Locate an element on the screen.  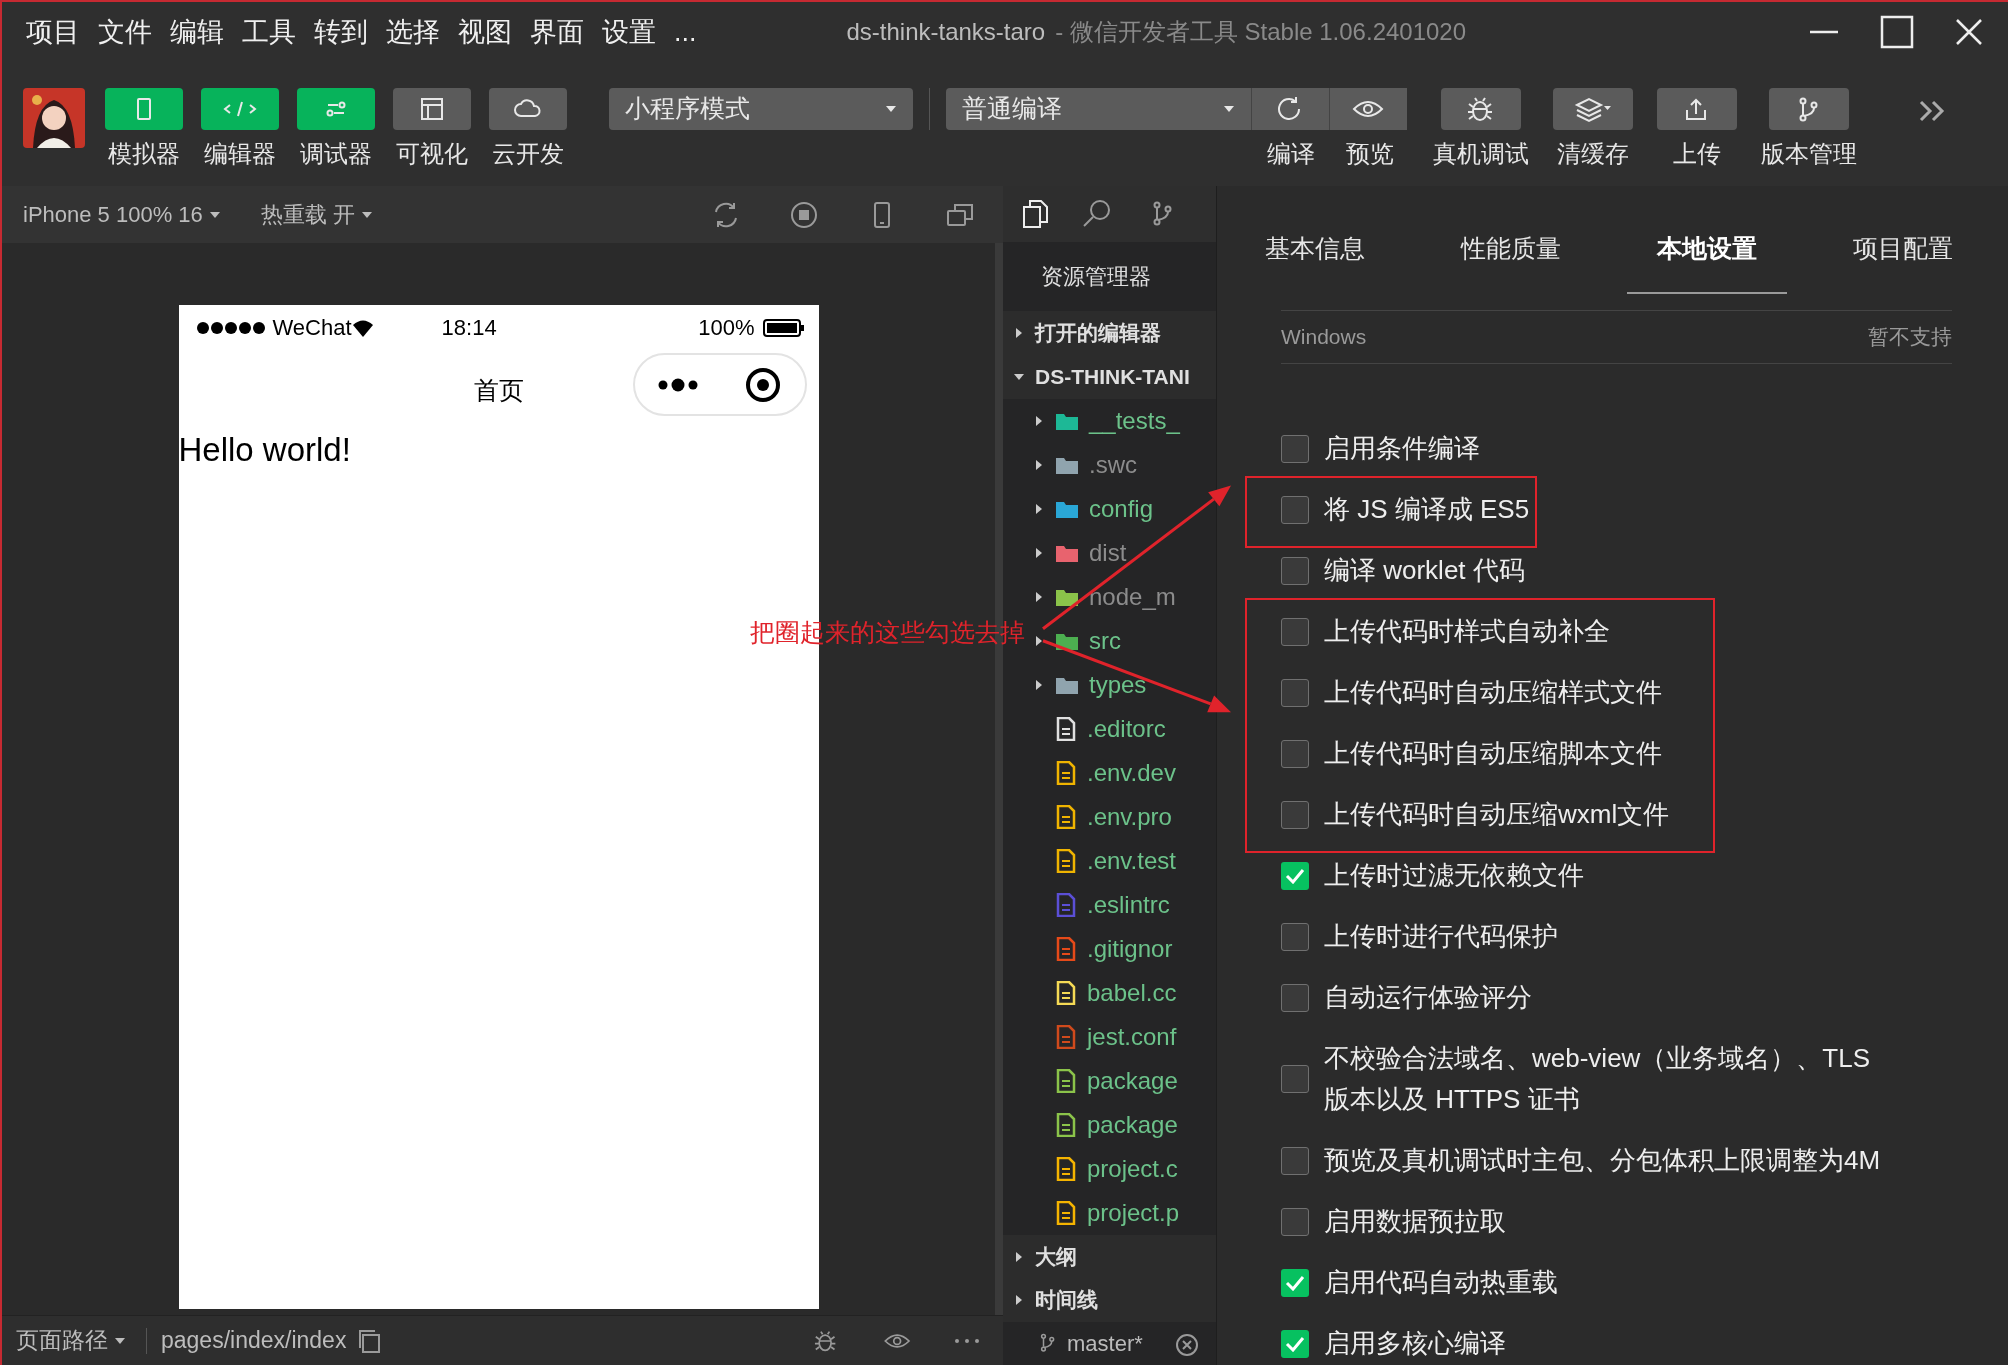
menu-item: 选择 is located at coordinates (413, 32).